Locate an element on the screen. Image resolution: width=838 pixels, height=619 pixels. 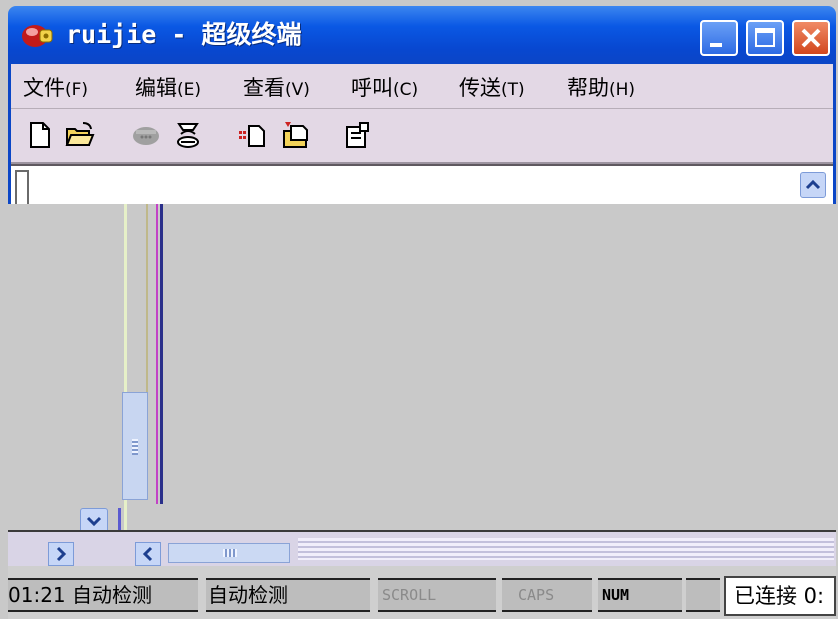
close-button is located at coordinates (811, 38).